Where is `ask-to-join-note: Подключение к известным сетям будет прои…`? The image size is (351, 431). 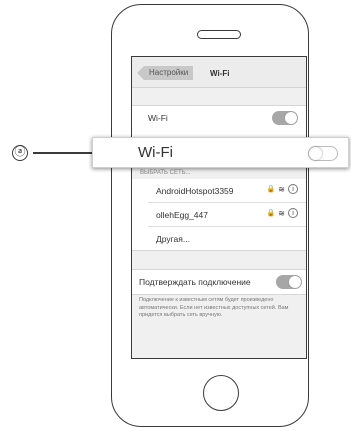
ask-to-join-note: Подключение к известным сетям будет прои… is located at coordinates (214, 307).